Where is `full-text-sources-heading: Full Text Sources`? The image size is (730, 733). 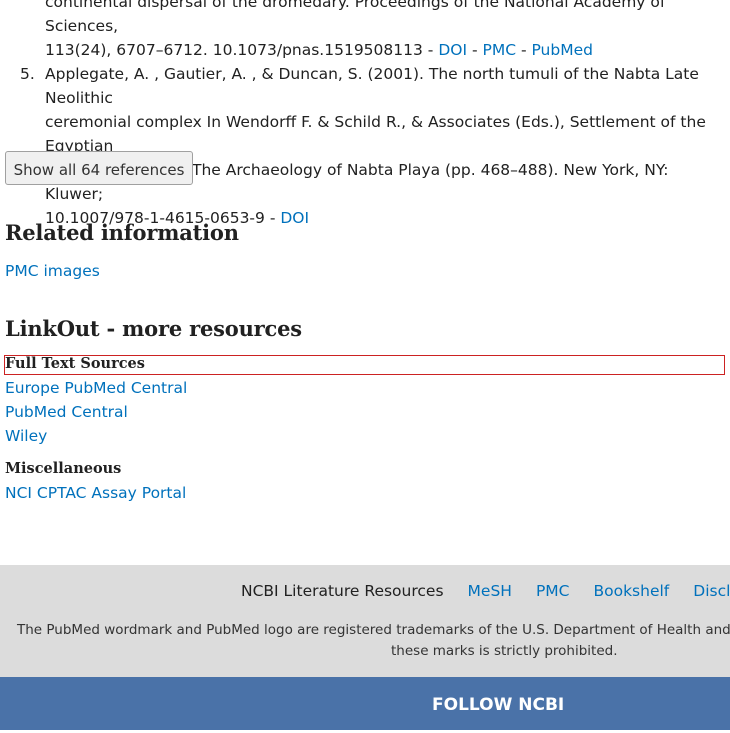 full-text-sources-heading: Full Text Sources is located at coordinates (75, 363).